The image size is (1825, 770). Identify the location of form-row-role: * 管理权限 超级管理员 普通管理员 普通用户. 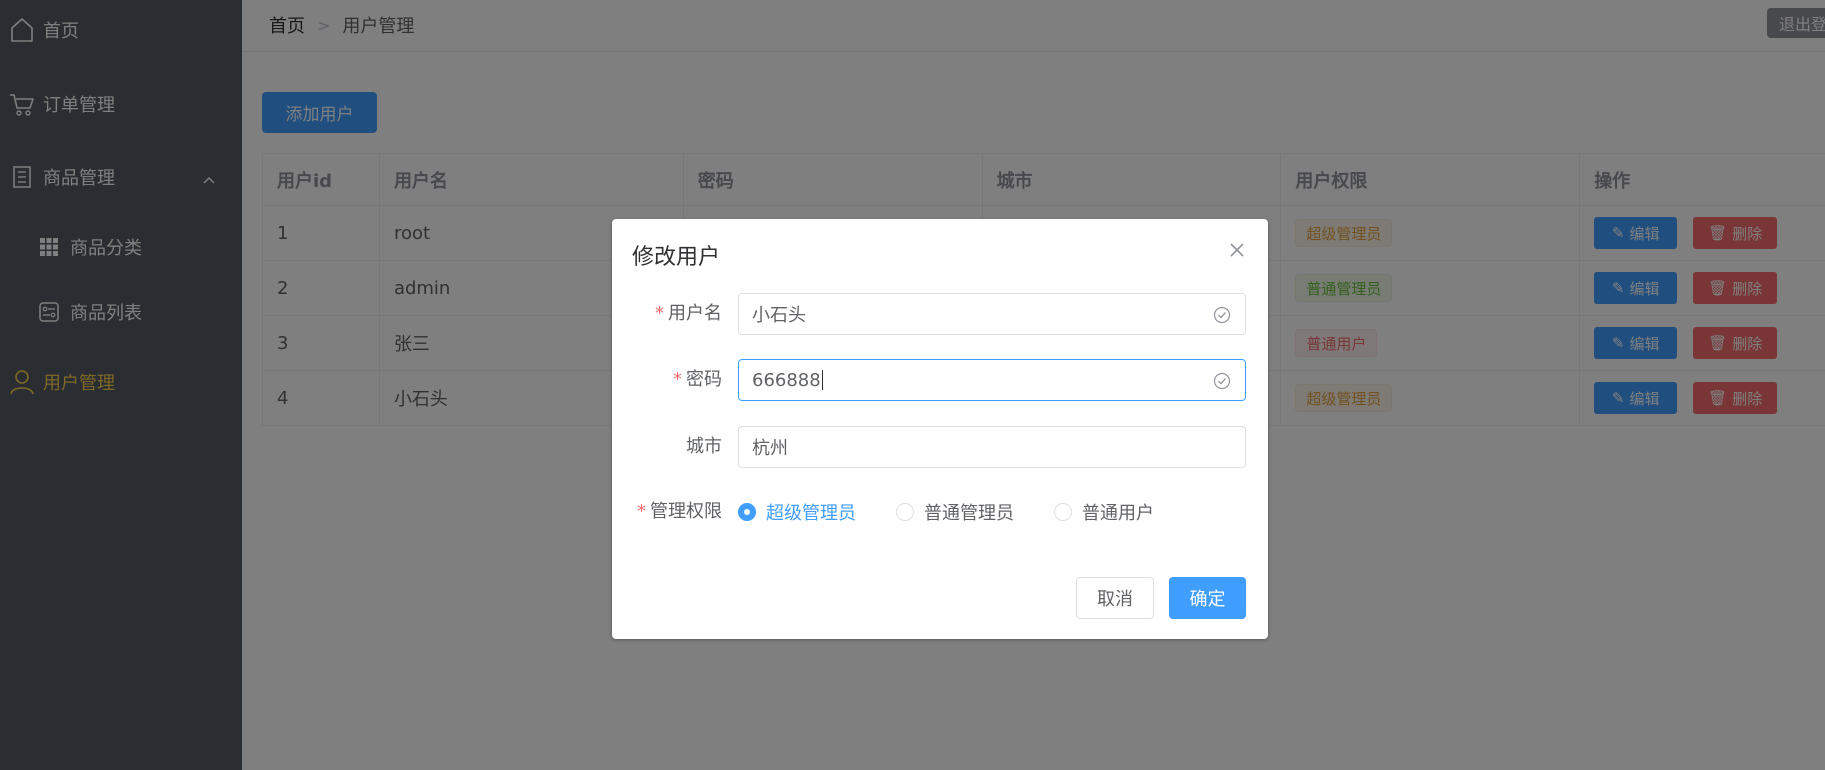
(940, 512).